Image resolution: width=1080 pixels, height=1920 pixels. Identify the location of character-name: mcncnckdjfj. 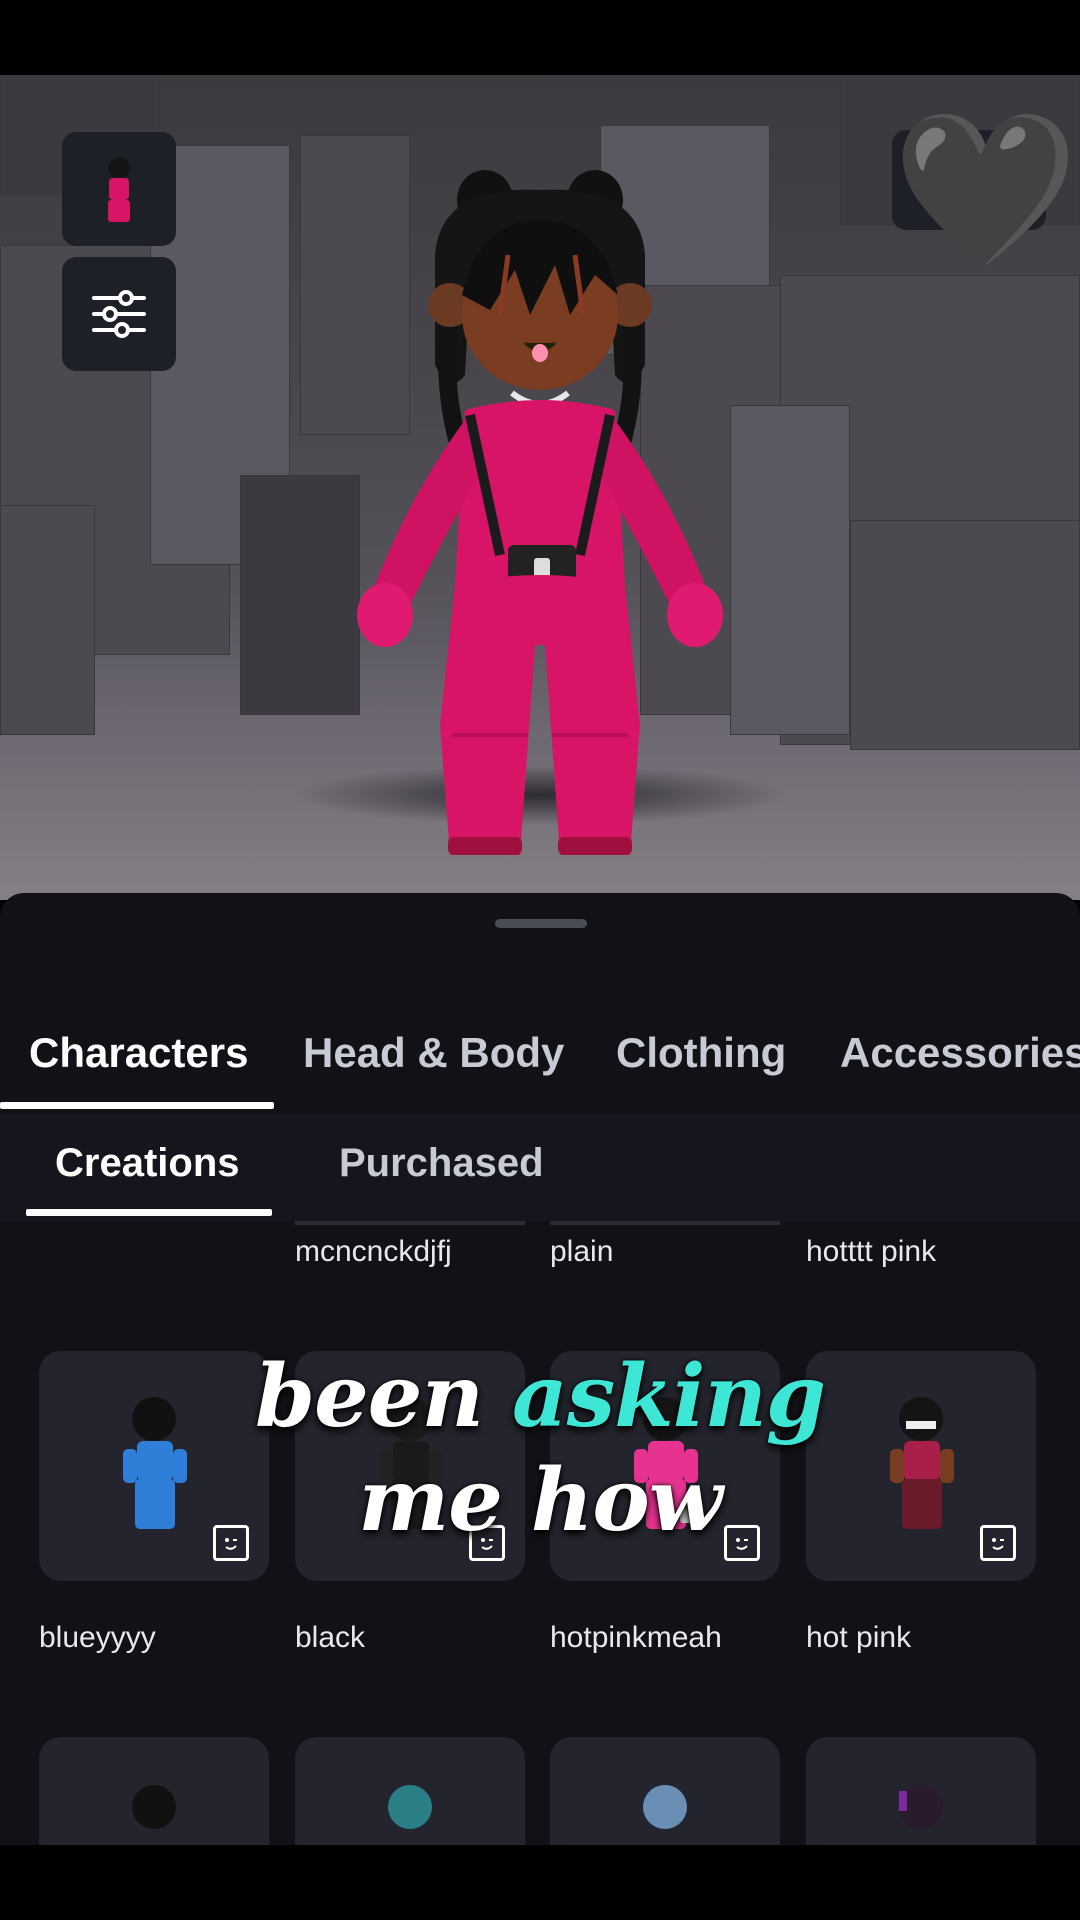
(373, 1251).